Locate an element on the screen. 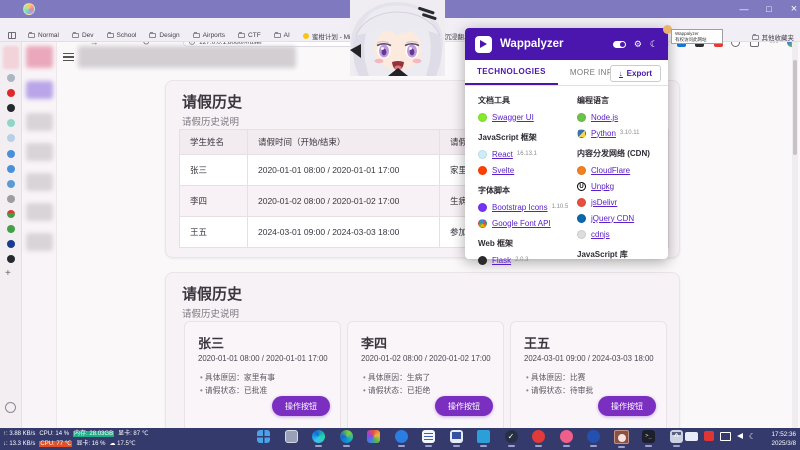 This screenshot has width=800, height=450. bookmark-folder: CTF is located at coordinates (249, 35).